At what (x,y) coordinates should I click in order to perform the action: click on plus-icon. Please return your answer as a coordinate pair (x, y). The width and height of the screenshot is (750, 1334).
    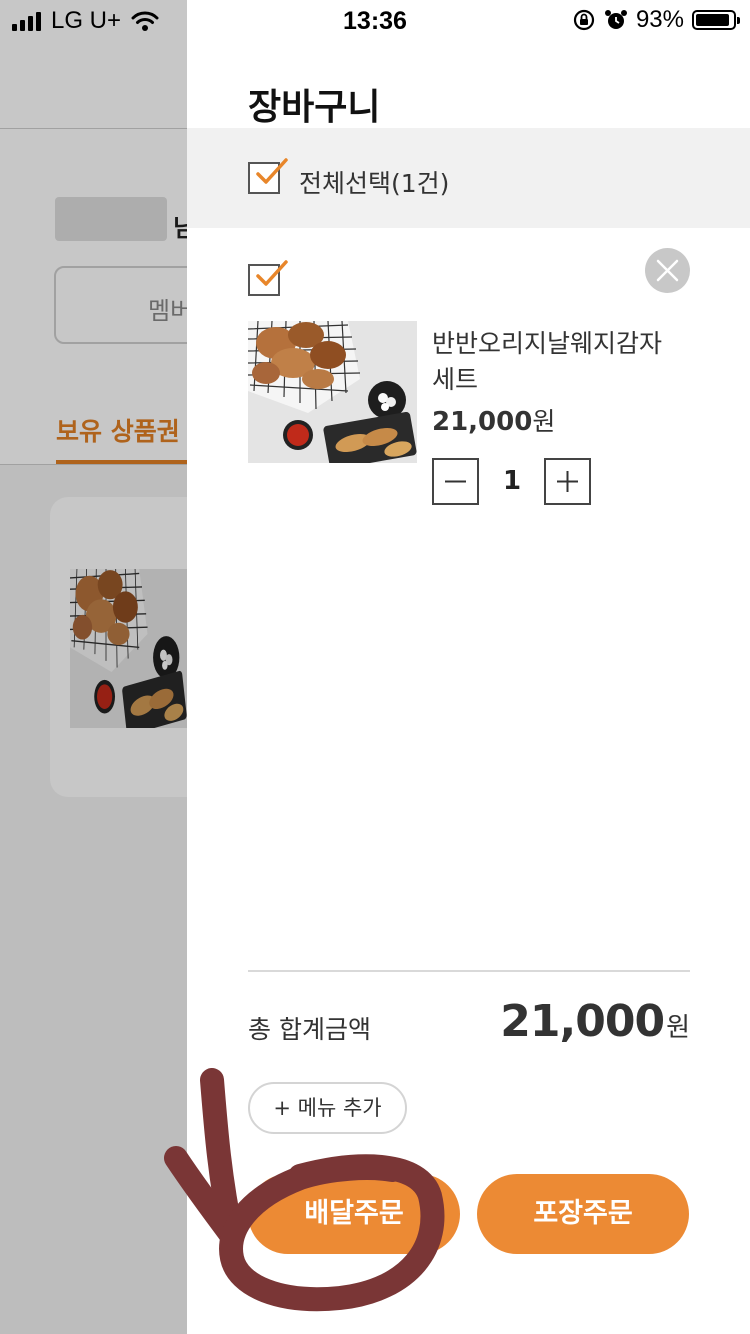
    Looking at the image, I should click on (567, 481).